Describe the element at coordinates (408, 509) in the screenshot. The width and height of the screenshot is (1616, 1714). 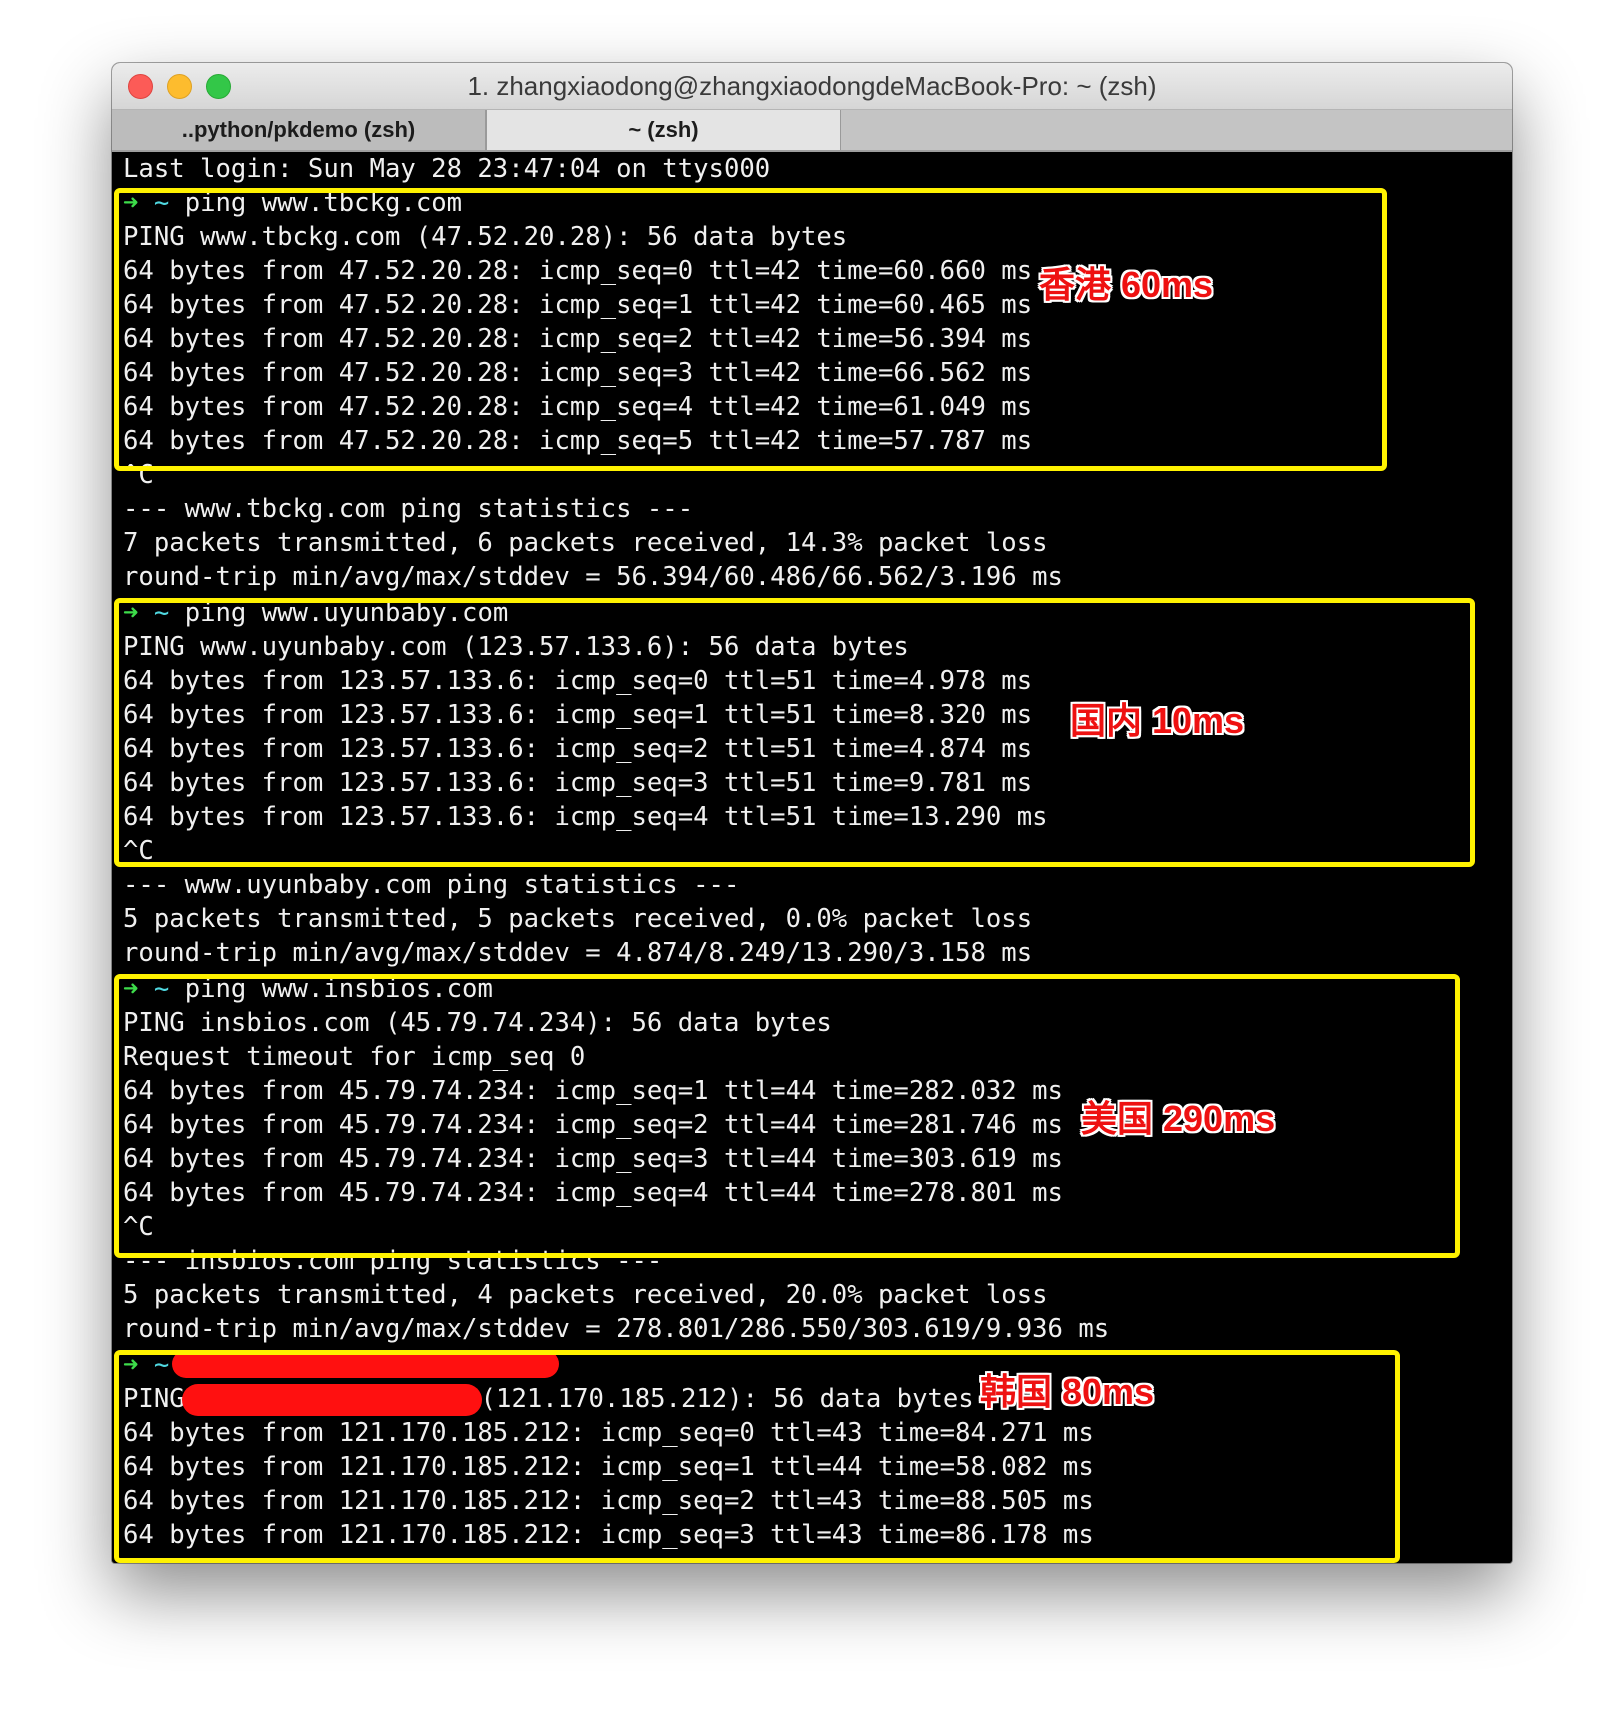
I see `stats-header: --- www.tbckg.com ping statistics ---` at that location.